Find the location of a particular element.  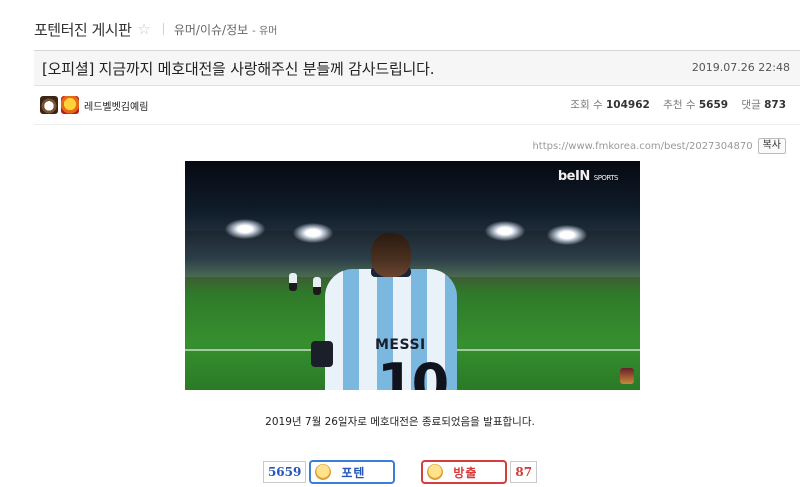

shirt-number: 10 is located at coordinates (413, 371).